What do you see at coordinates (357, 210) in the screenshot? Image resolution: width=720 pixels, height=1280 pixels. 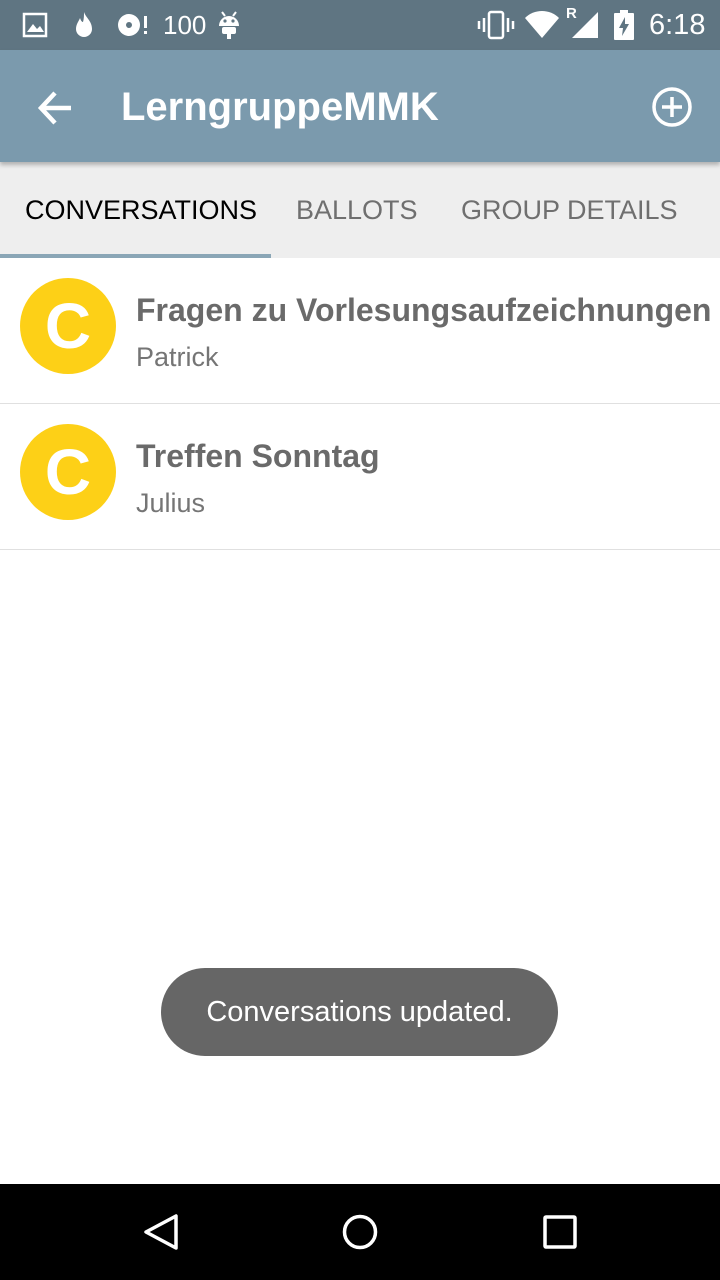 I see `tab-ballots: BALLOTS` at bounding box center [357, 210].